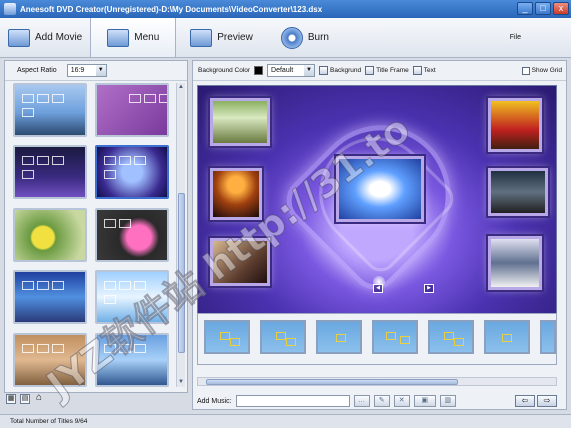 This screenshot has height=428, width=571. I want to click on template-scrollbar: ▲ ▼, so click(180, 235).